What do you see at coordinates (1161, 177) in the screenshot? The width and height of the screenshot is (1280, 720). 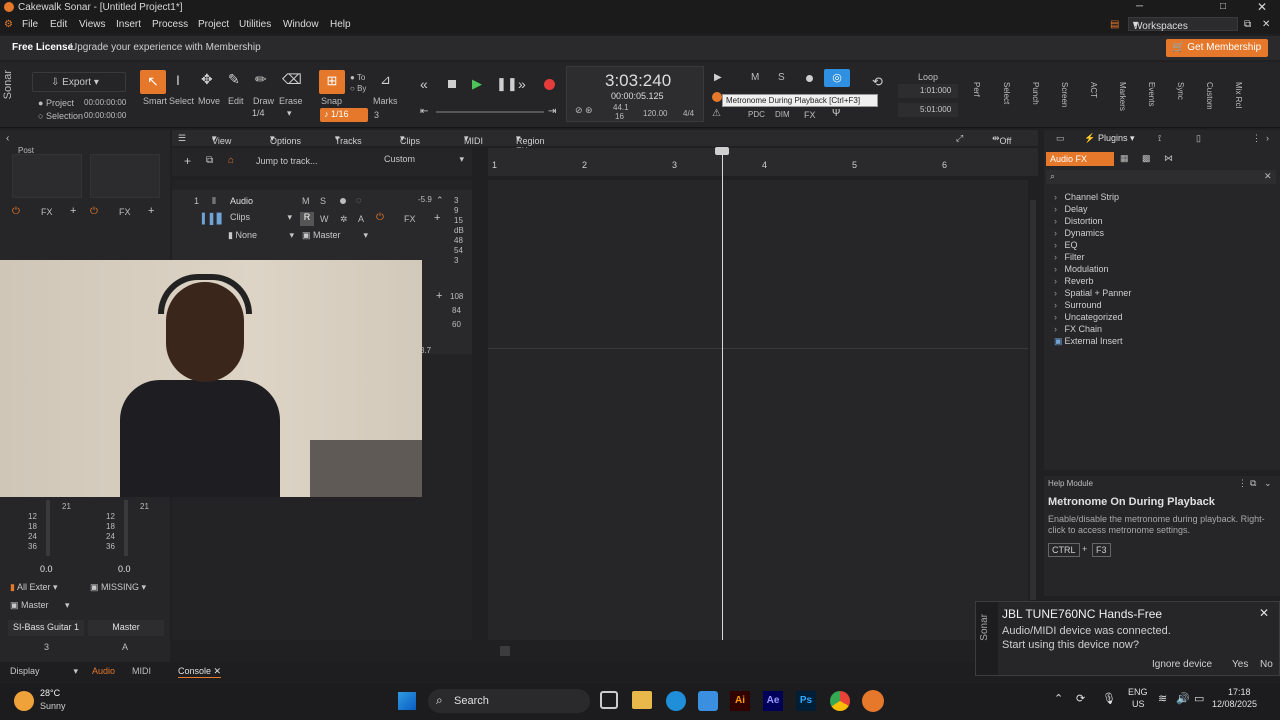 I see `plugin-search-input: ⌕ ✕` at bounding box center [1161, 177].